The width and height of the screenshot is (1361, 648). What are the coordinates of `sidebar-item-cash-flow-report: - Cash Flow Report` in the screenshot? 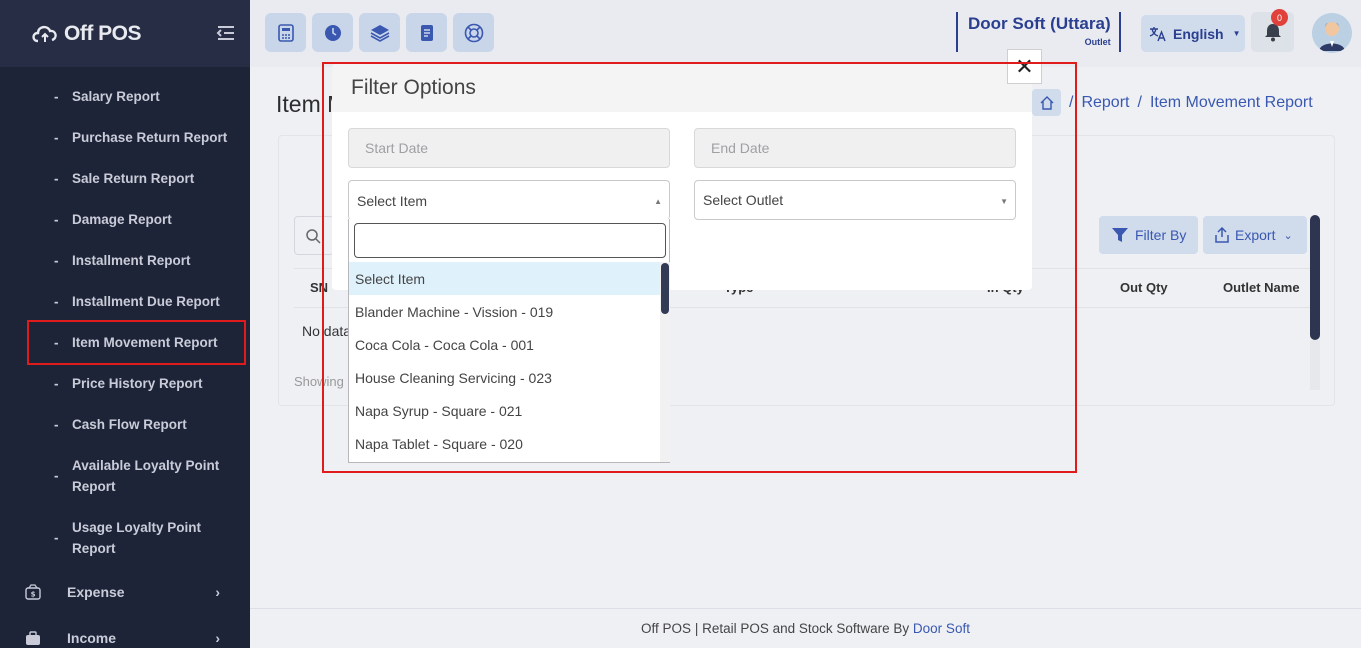 It's located at (125, 424).